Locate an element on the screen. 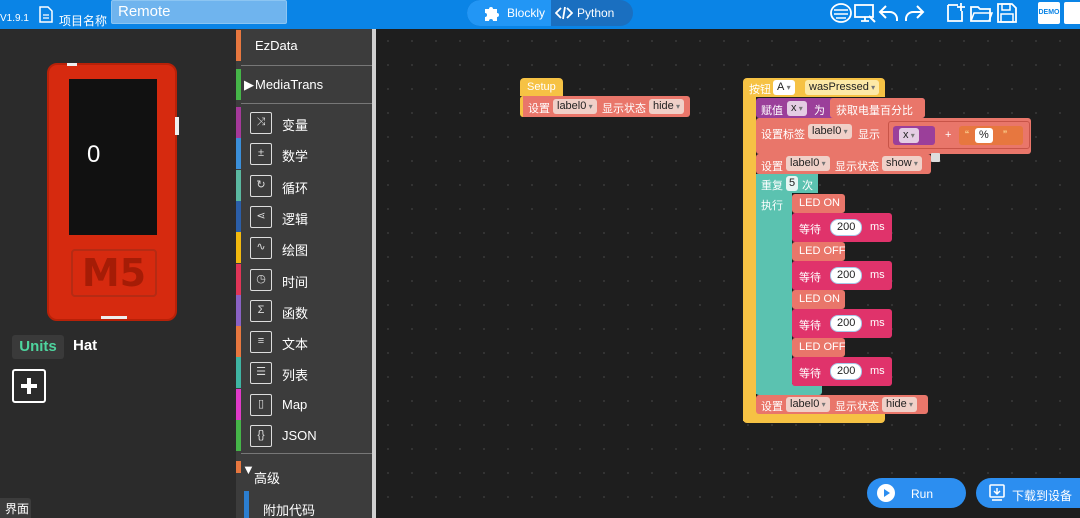 The height and width of the screenshot is (518, 1080). tab-hat: Hat is located at coordinates (85, 345).